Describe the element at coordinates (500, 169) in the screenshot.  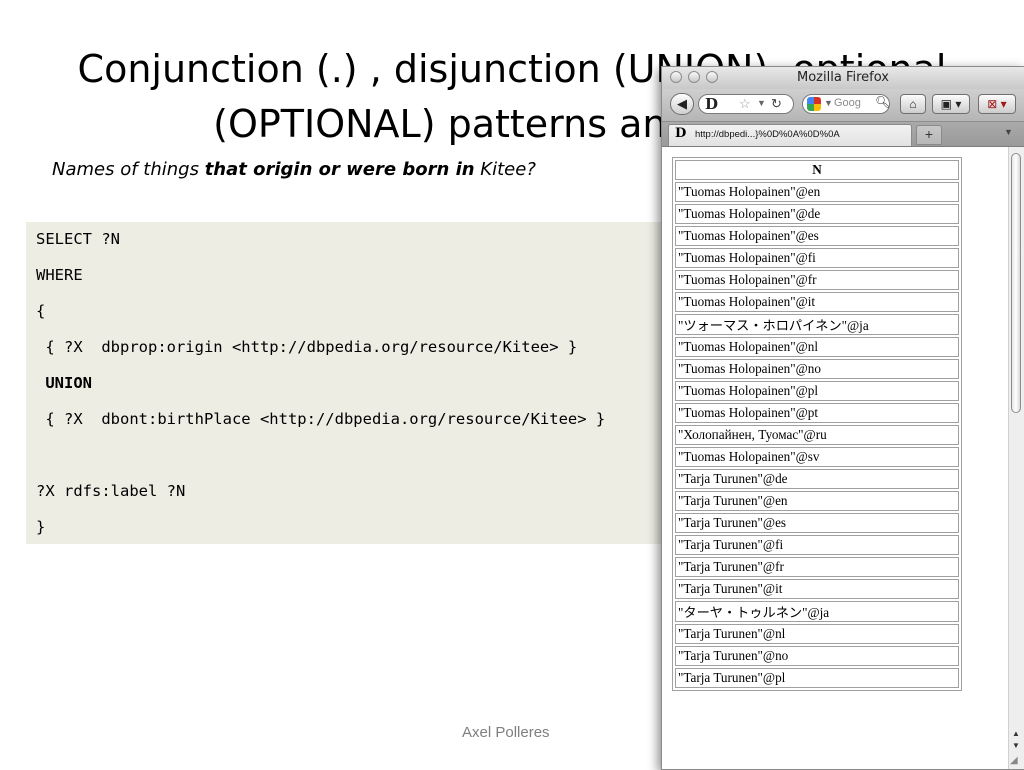
I see `subtitle-part-3: Kitee` at that location.